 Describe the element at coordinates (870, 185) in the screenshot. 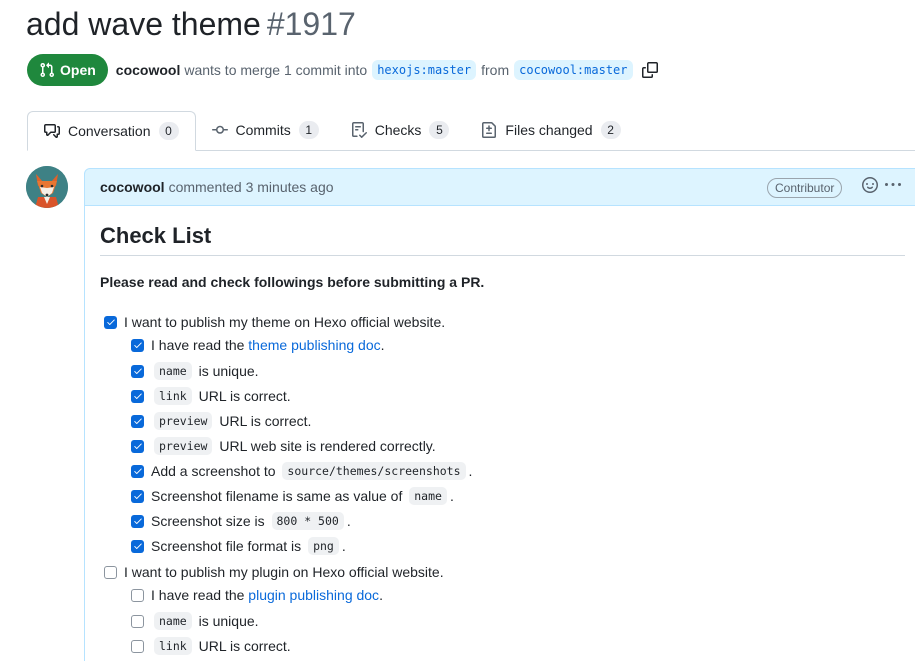

I see `smiley-icon` at that location.